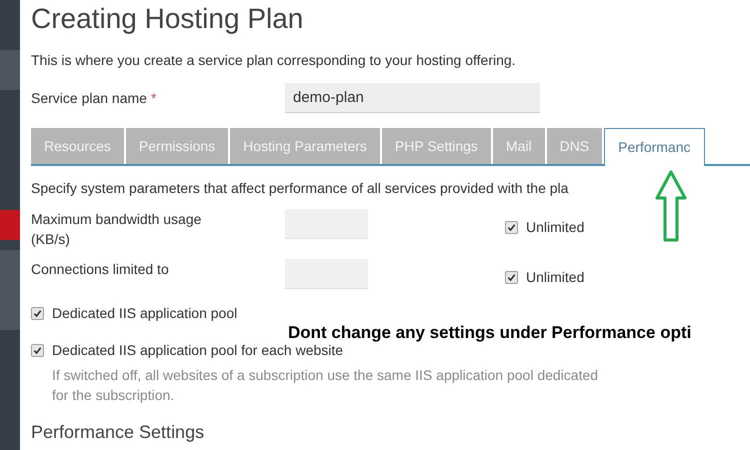  I want to click on checkbox-label: Dedicated IIS application pool, so click(145, 313).